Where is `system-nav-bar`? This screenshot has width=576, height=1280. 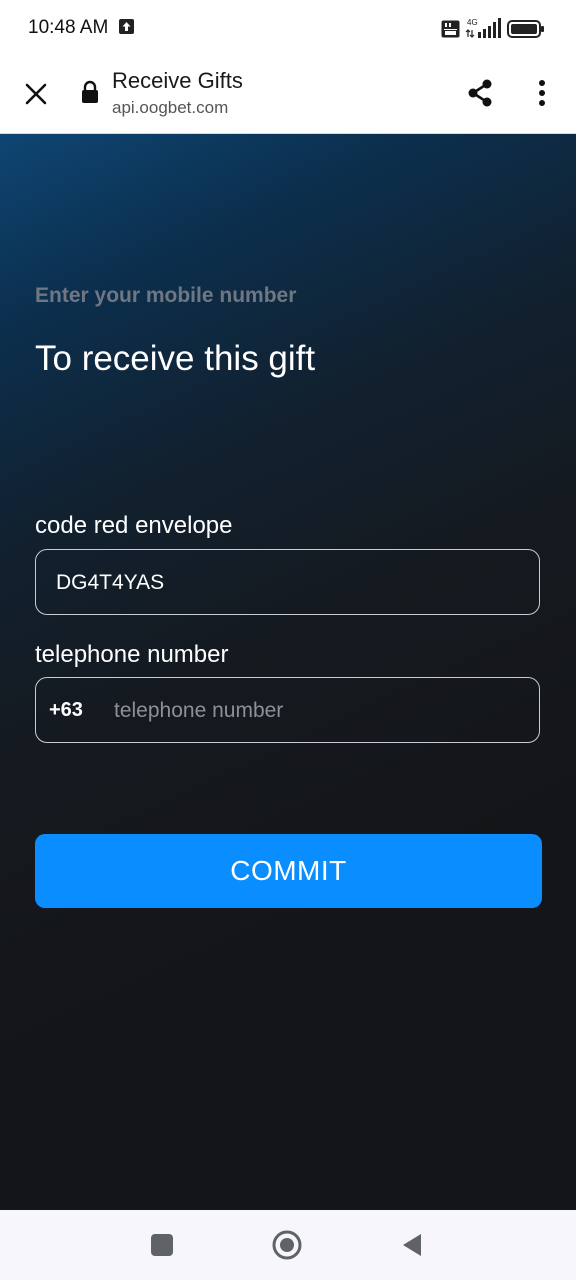
system-nav-bar is located at coordinates (288, 1245).